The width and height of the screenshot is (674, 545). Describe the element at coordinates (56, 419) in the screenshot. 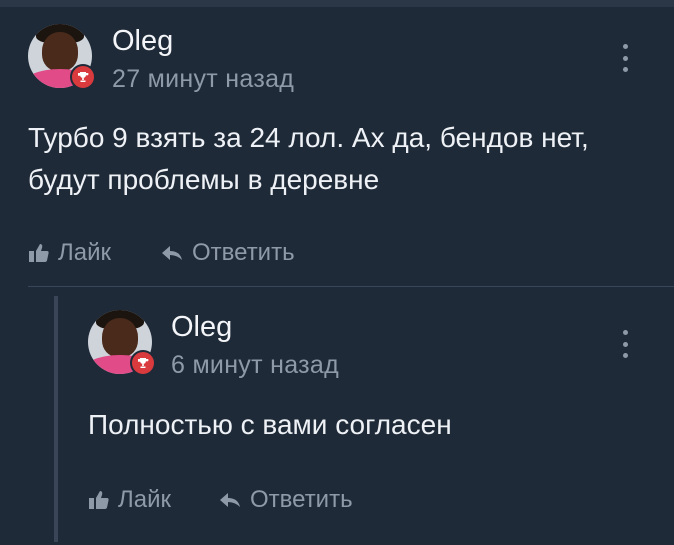

I see `thread-line` at that location.